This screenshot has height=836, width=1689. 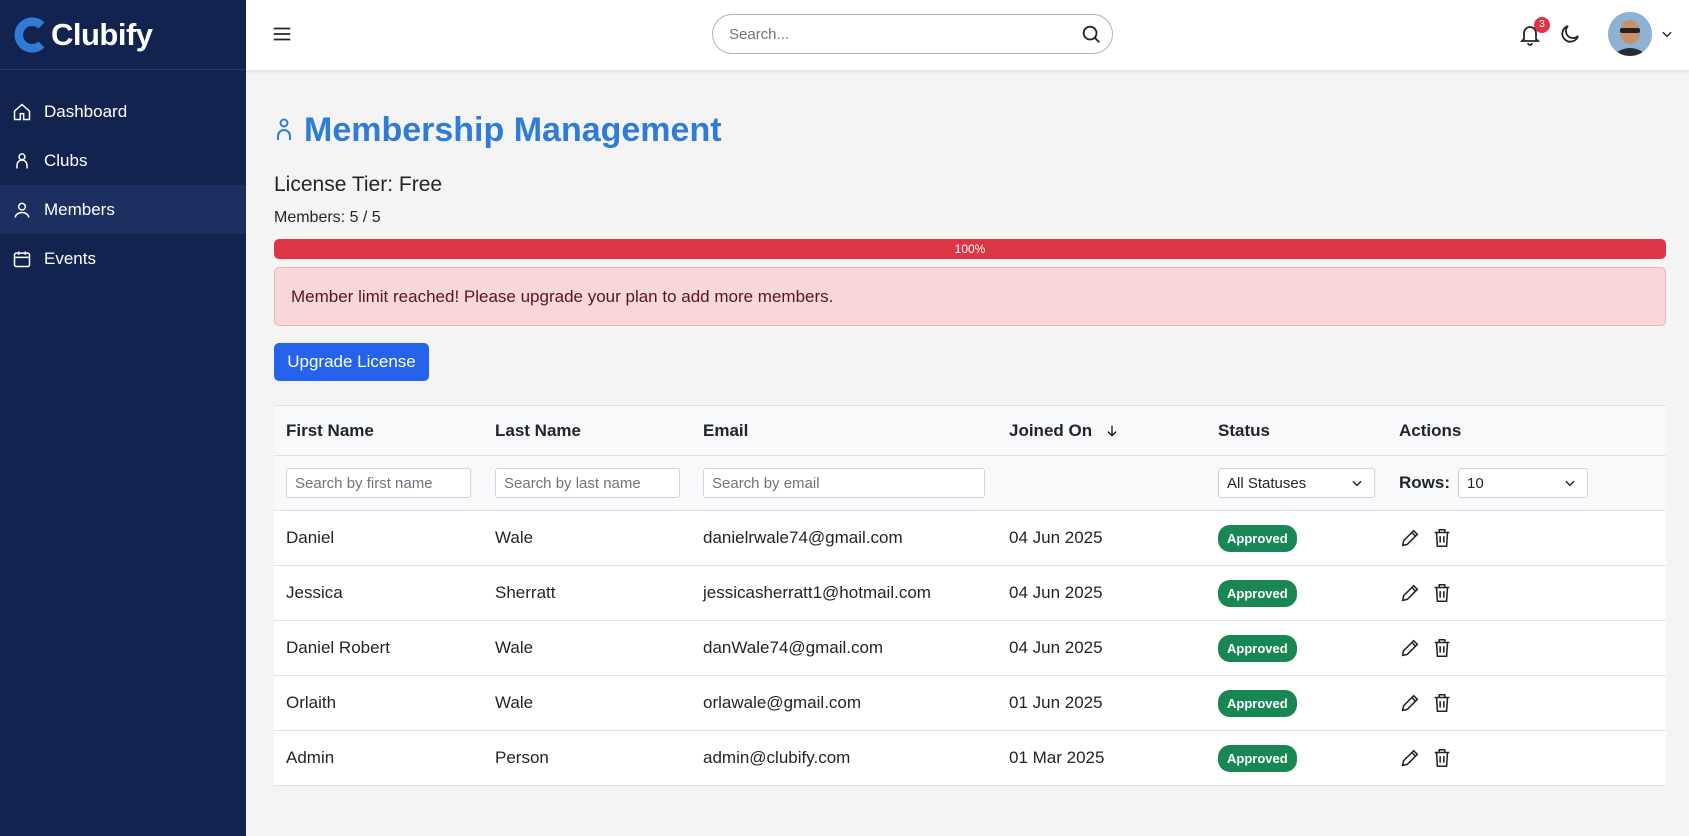 What do you see at coordinates (29, 34) in the screenshot?
I see `clubify-logo-icon` at bounding box center [29, 34].